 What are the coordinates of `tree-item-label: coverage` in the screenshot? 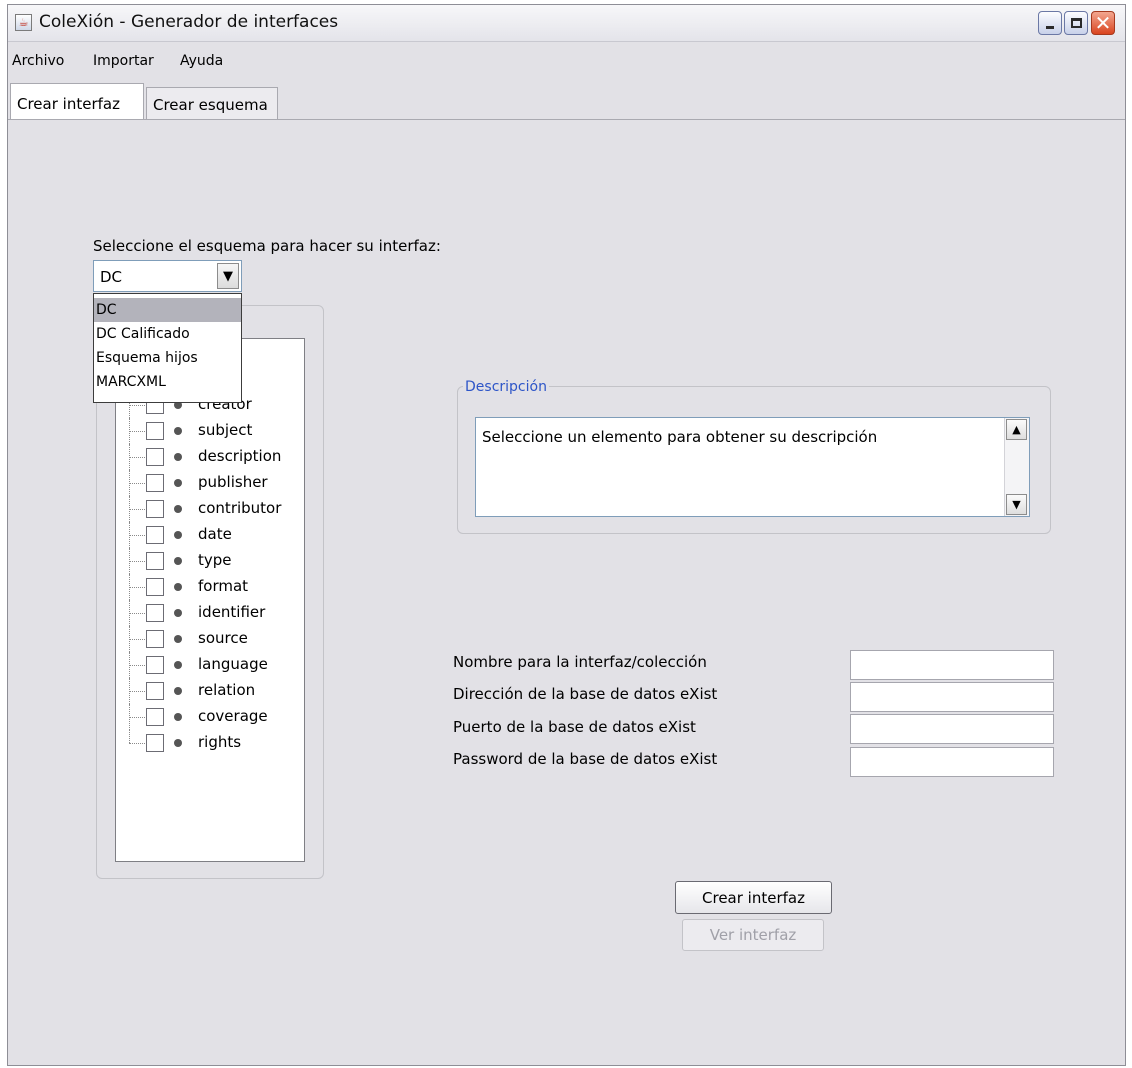 It's located at (233, 716).